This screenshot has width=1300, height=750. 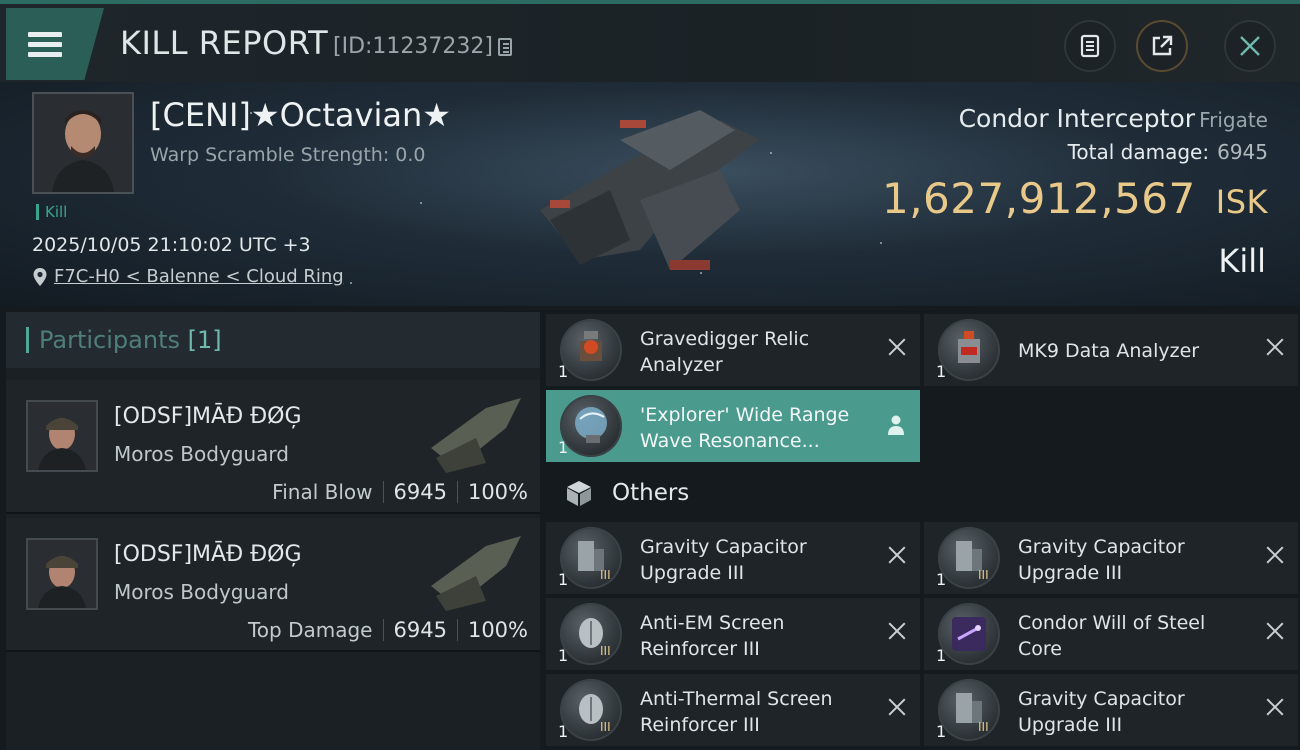 What do you see at coordinates (1242, 261) in the screenshot?
I see `result-label: Kill` at bounding box center [1242, 261].